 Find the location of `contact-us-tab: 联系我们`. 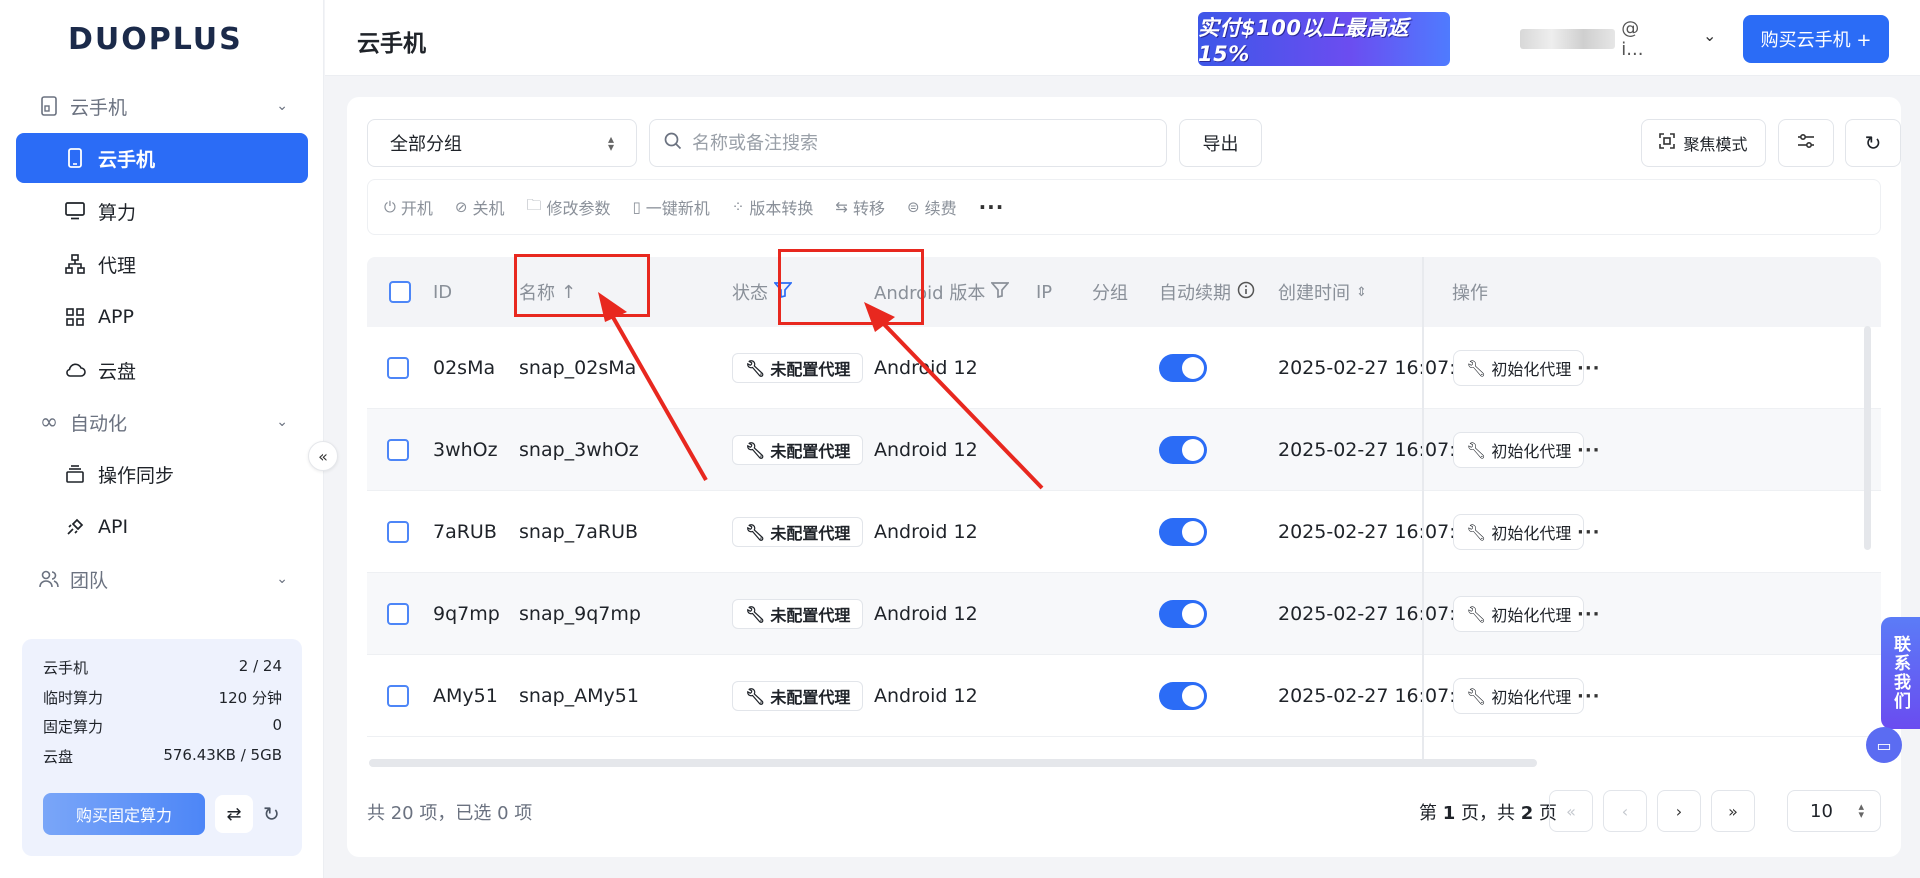

contact-us-tab: 联系我们 is located at coordinates (1900, 673).